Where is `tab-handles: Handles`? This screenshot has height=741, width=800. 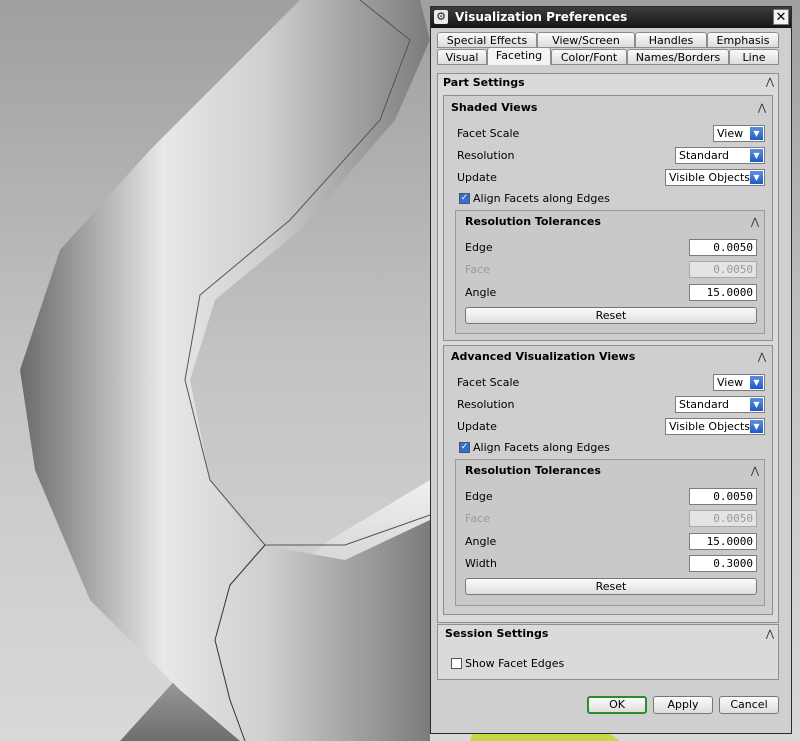 tab-handles: Handles is located at coordinates (671, 40).